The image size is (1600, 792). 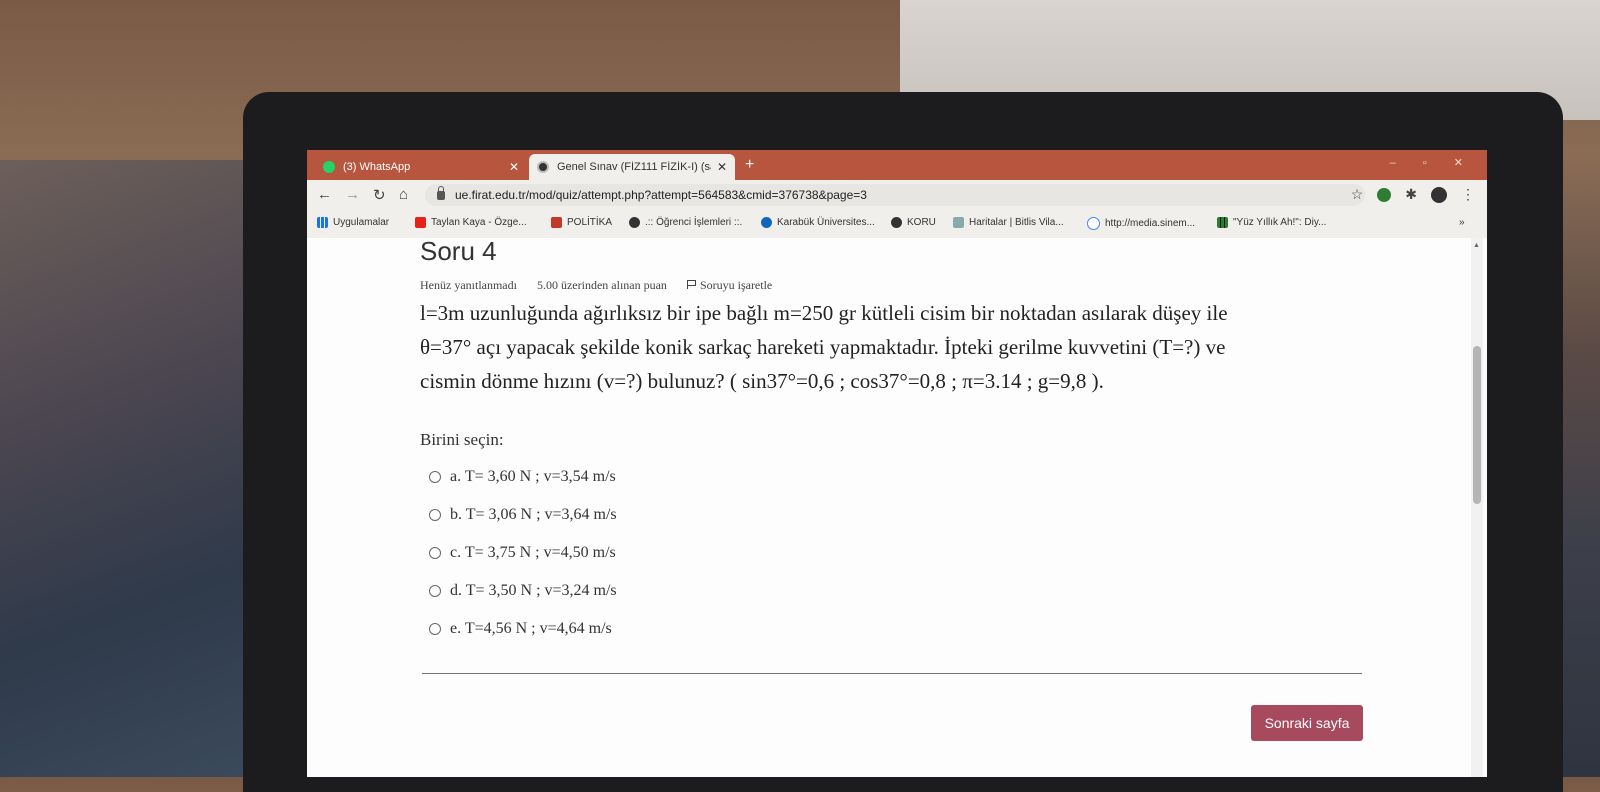 I want to click on question-title: Soru 4, so click(x=458, y=251).